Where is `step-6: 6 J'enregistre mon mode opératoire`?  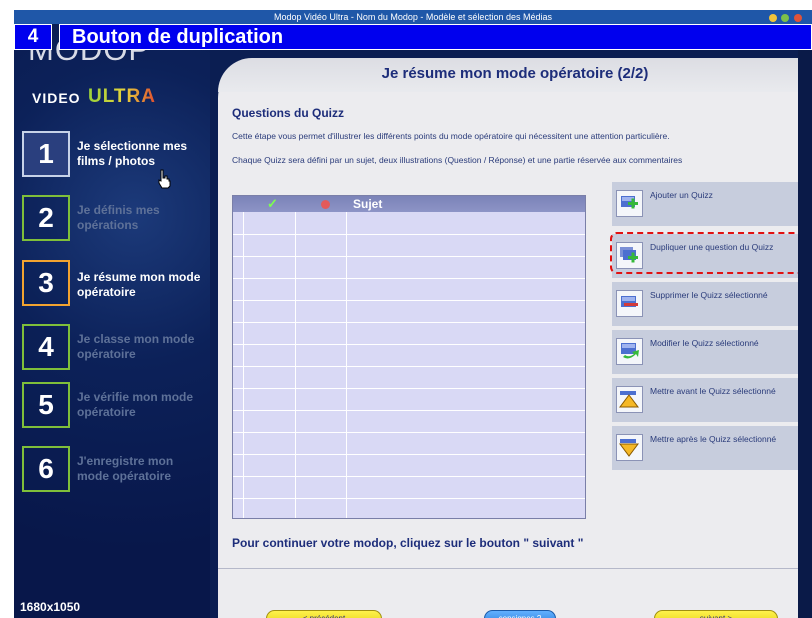 step-6: 6 J'enregistre mon mode opératoire is located at coordinates (114, 469).